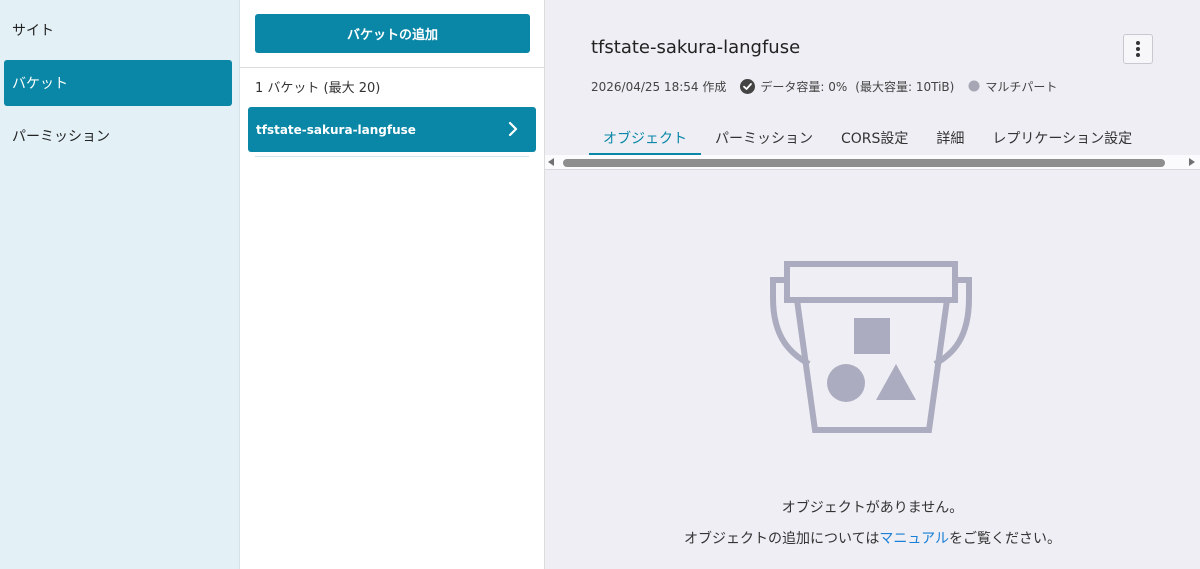  Describe the element at coordinates (118, 136) in the screenshot. I see `nav-item-permission: パーミッション` at that location.